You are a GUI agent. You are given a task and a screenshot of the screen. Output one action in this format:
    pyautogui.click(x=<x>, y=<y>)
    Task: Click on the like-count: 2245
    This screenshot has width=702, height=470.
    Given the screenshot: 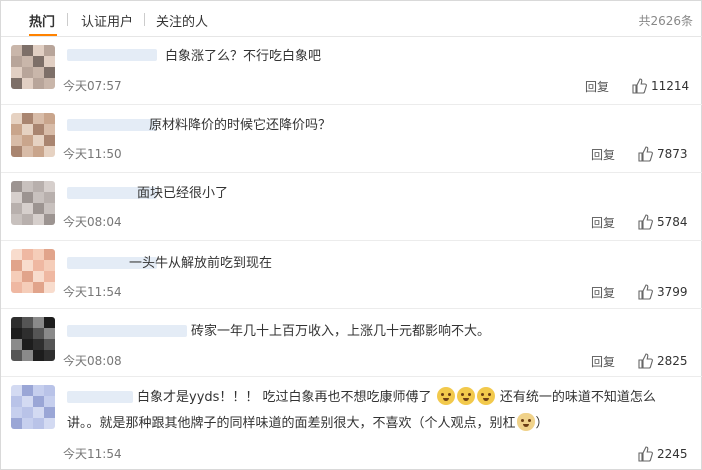 What is the action you would take?
    pyautogui.click(x=672, y=454)
    